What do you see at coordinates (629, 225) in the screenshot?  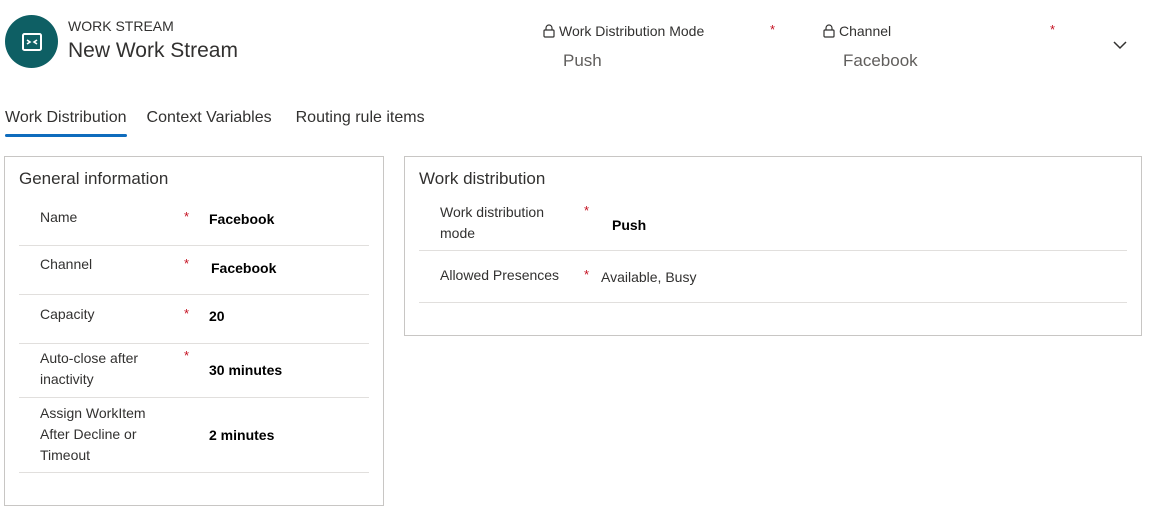 I see `field-value: Push` at bounding box center [629, 225].